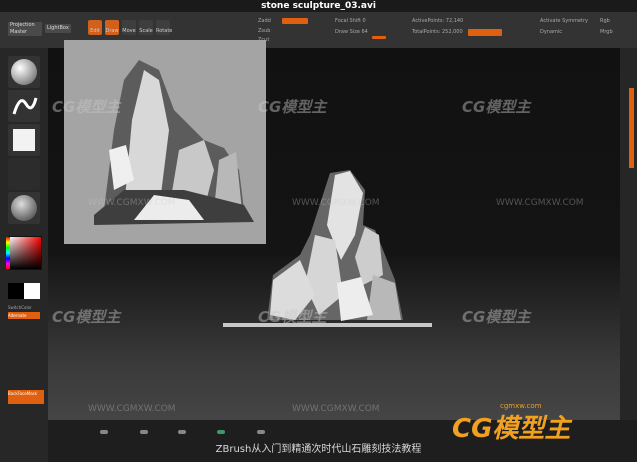  I want to click on zadd-label: Zadd, so click(264, 21).